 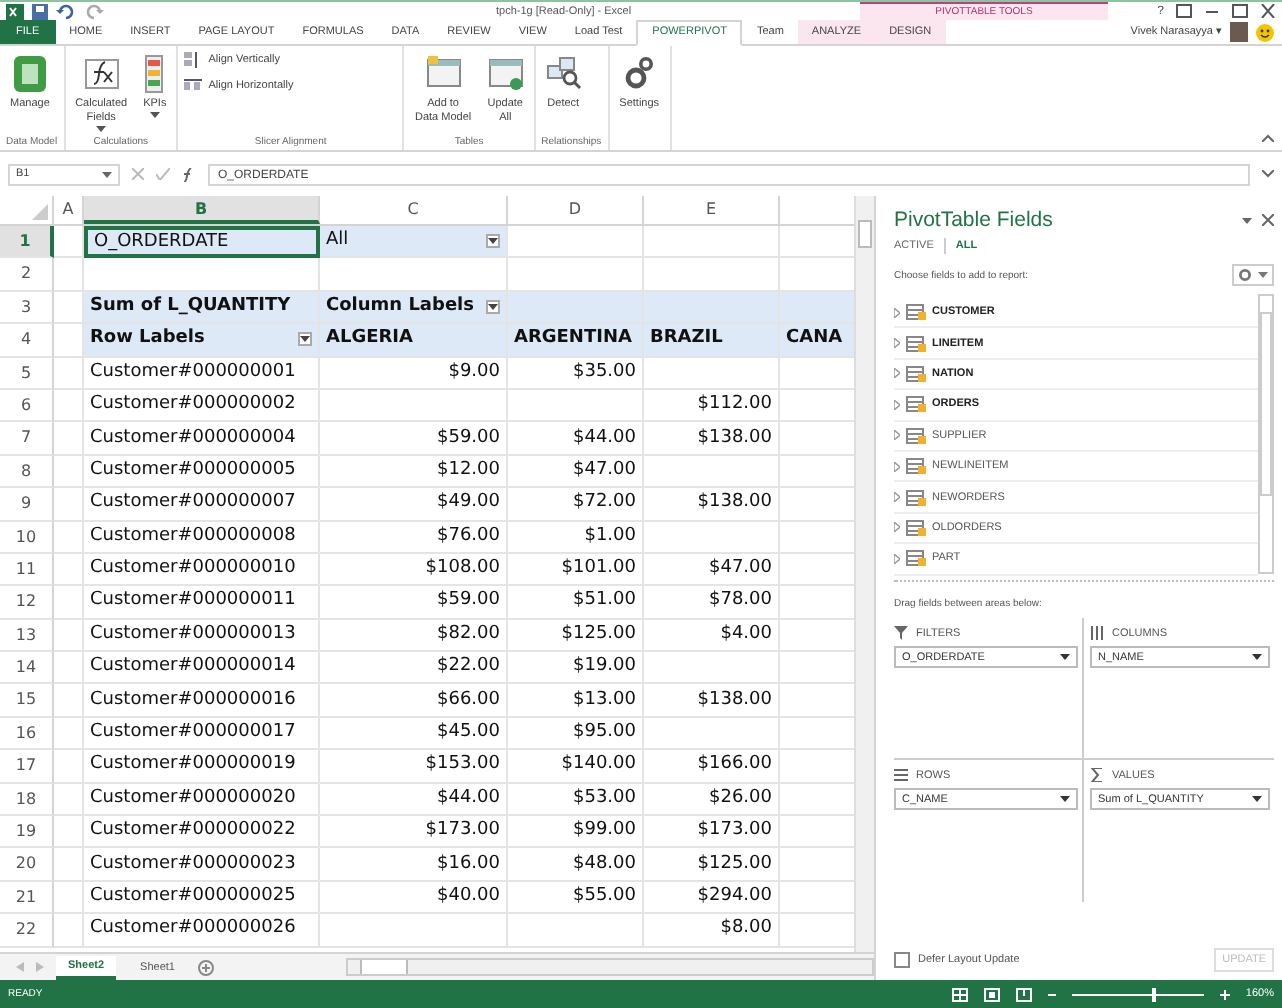 I want to click on row-header: 9, so click(x=27, y=505).